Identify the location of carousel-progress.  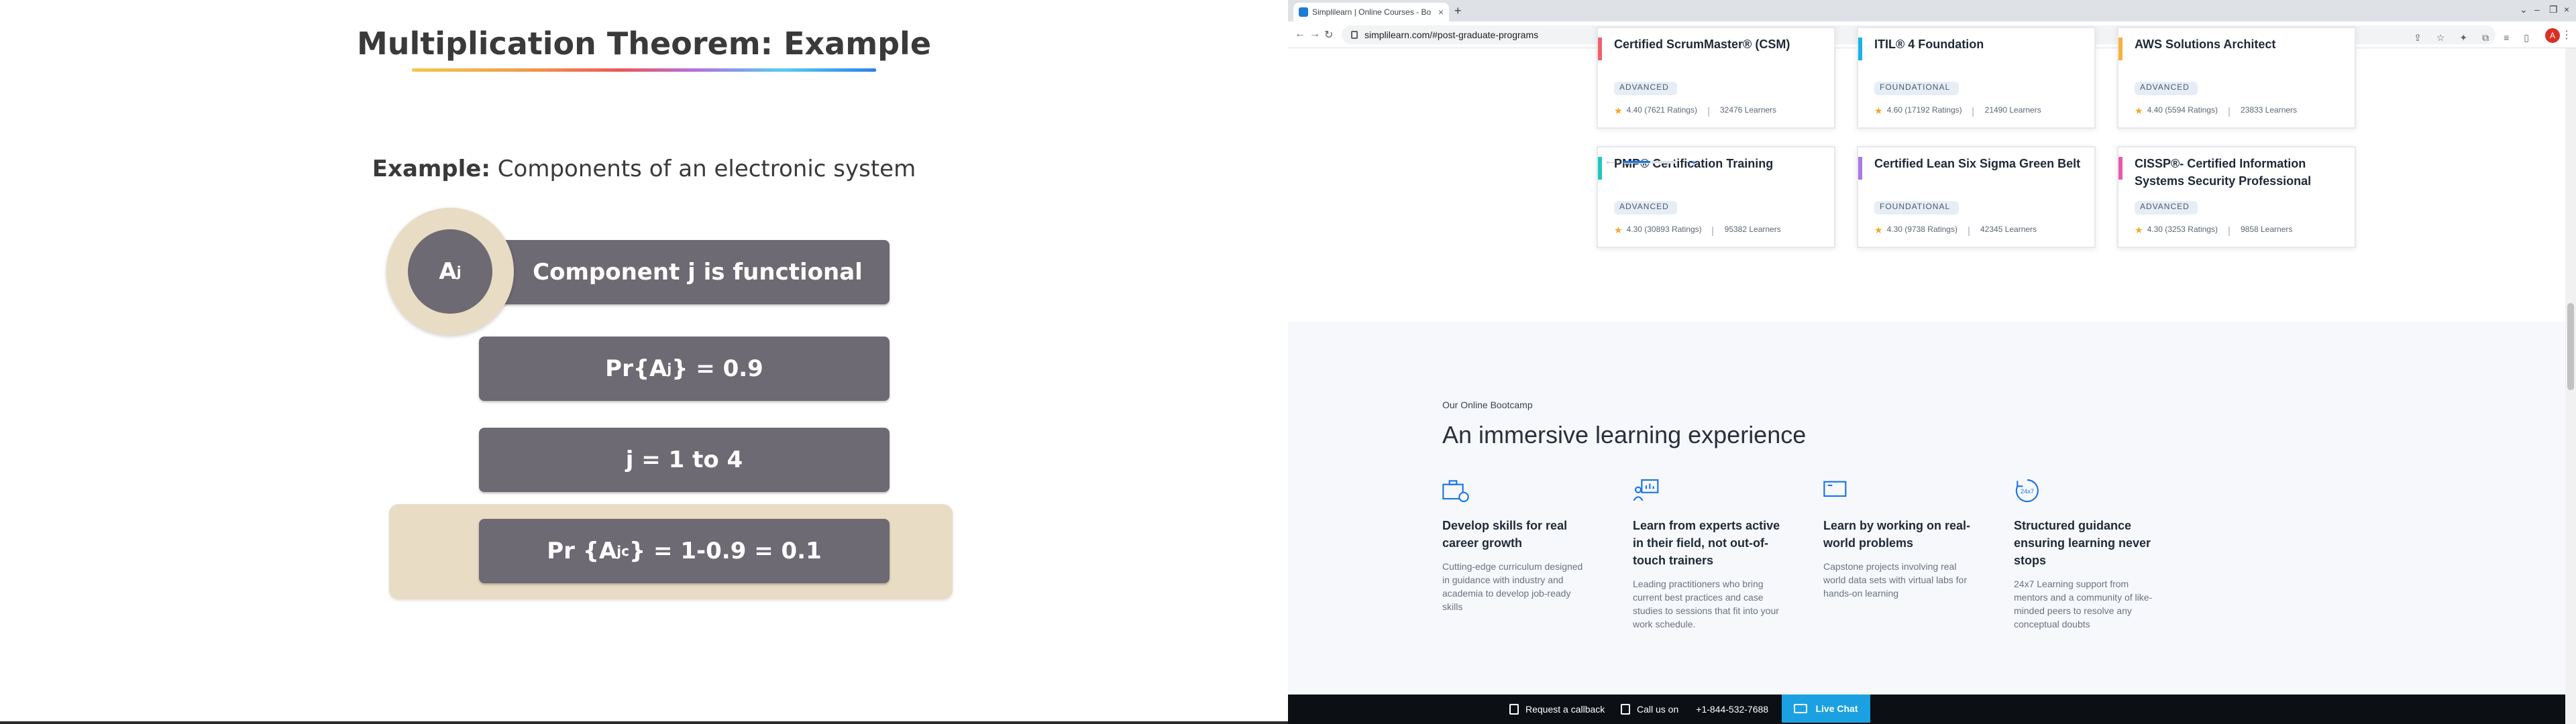
(1650, 162).